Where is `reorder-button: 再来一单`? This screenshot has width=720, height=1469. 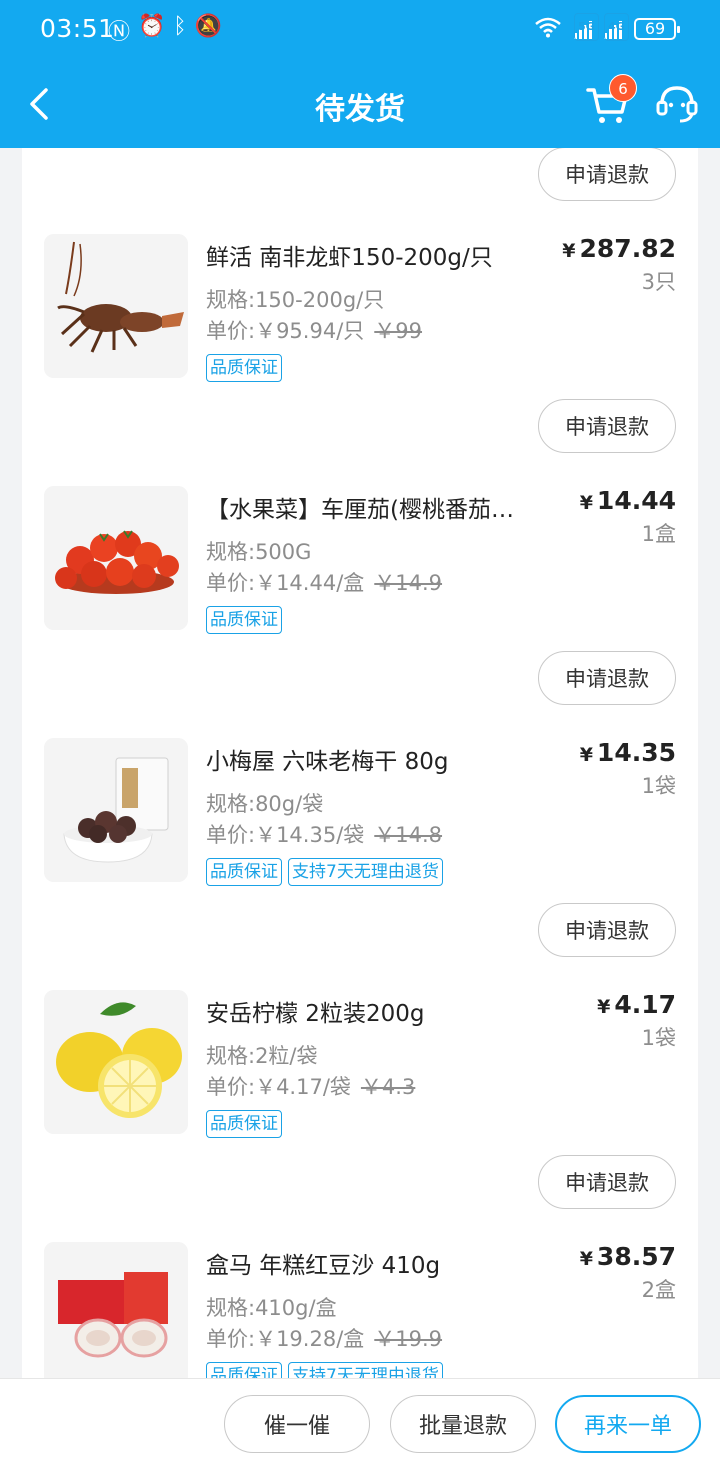 reorder-button: 再来一单 is located at coordinates (628, 1424).